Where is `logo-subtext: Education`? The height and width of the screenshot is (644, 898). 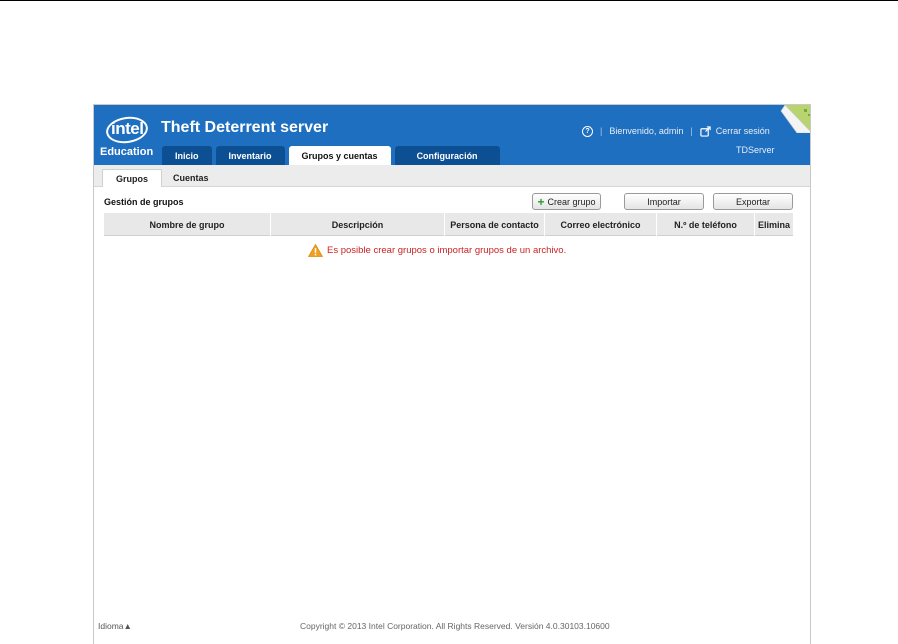 logo-subtext: Education is located at coordinates (127, 152).